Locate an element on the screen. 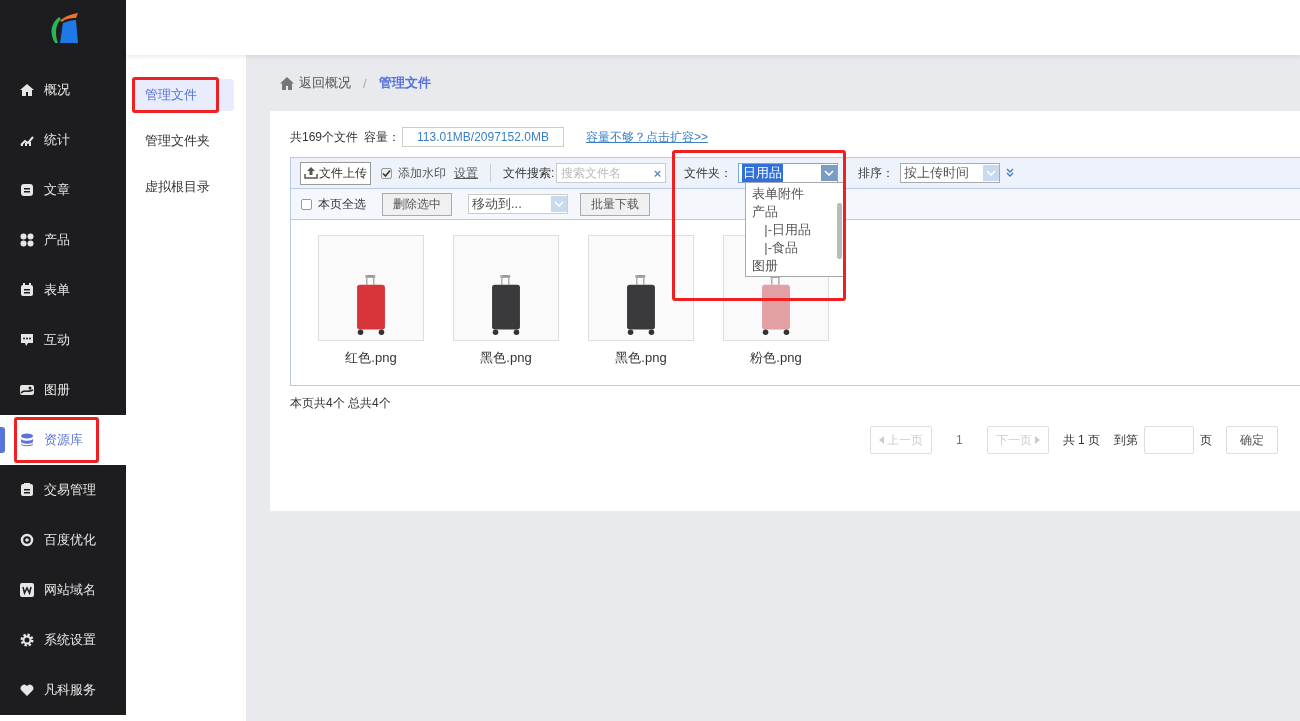 This screenshot has height=721, width=1300. triangle-left-icon is located at coordinates (881, 440).